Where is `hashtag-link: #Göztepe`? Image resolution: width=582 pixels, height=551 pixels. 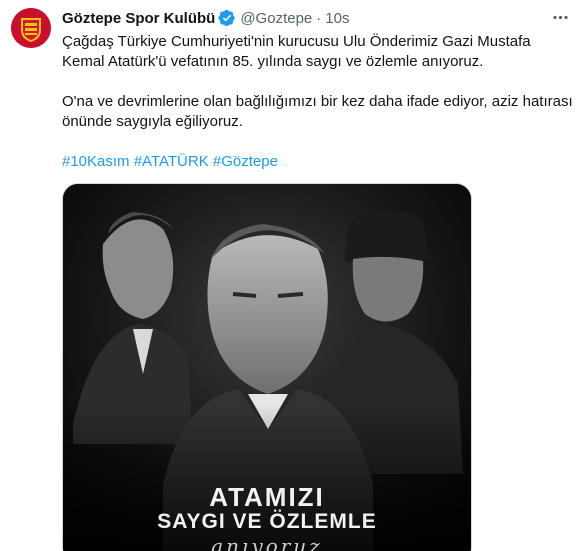 hashtag-link: #Göztepe is located at coordinates (245, 161).